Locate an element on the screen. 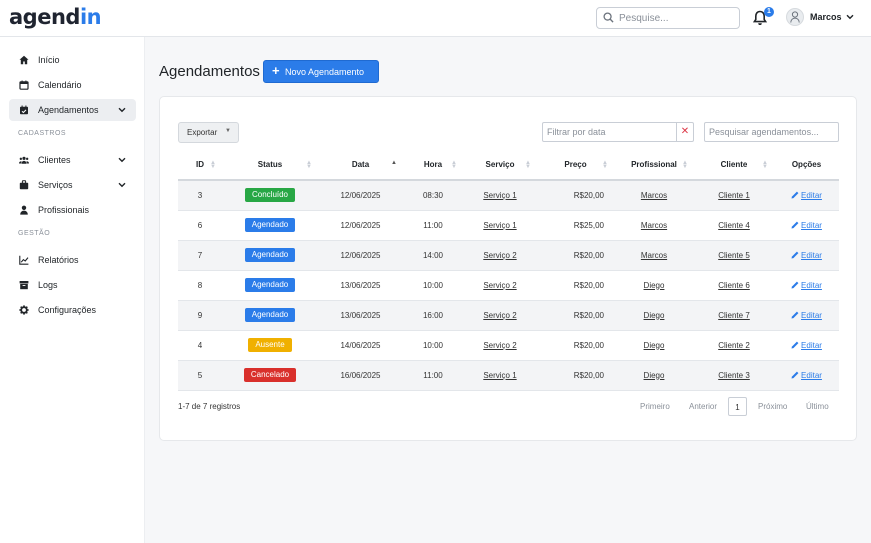 The width and height of the screenshot is (871, 543). sidebar-item-inicio: Início is located at coordinates (72, 60).